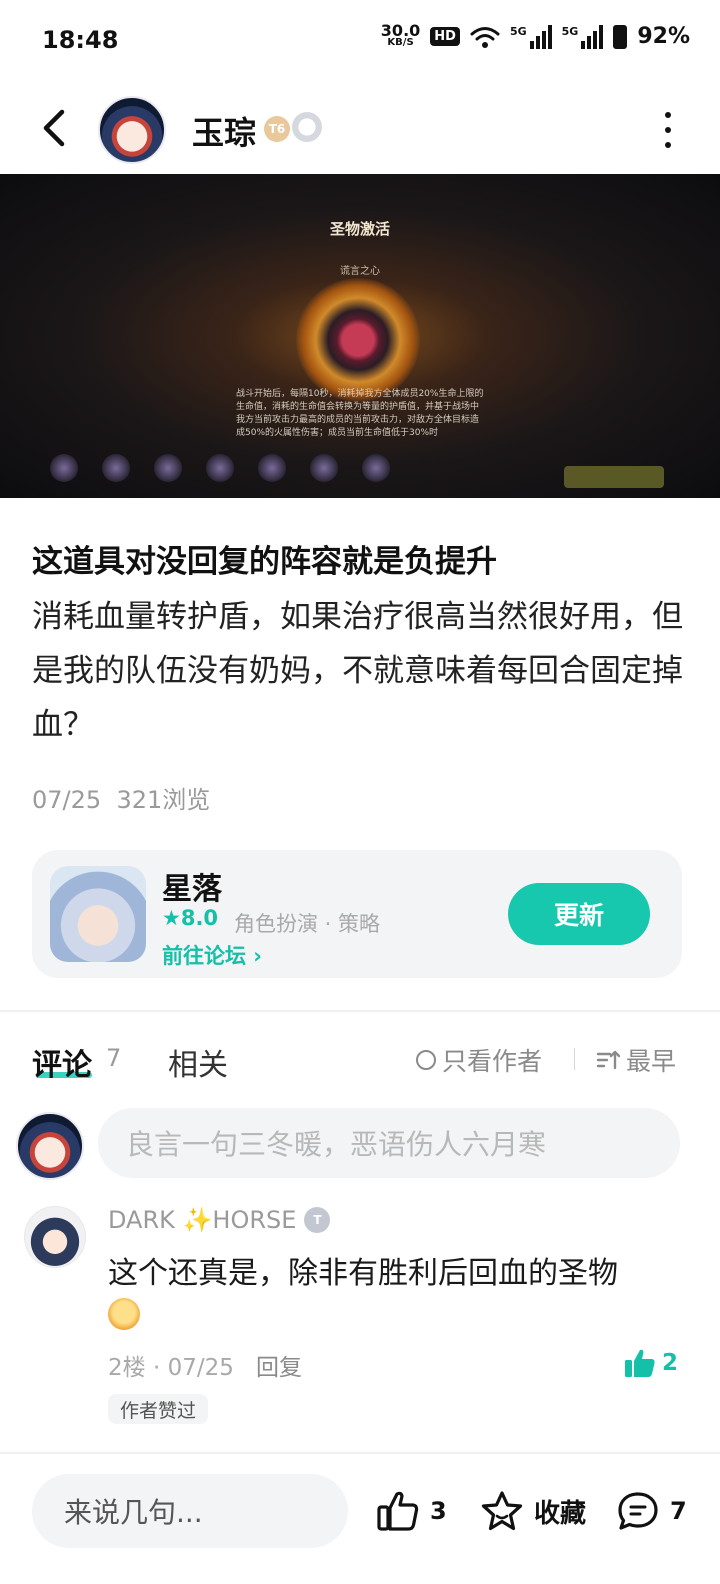 The image size is (720, 1584). What do you see at coordinates (678, 1511) in the screenshot?
I see `comments-count-bottom: 7` at bounding box center [678, 1511].